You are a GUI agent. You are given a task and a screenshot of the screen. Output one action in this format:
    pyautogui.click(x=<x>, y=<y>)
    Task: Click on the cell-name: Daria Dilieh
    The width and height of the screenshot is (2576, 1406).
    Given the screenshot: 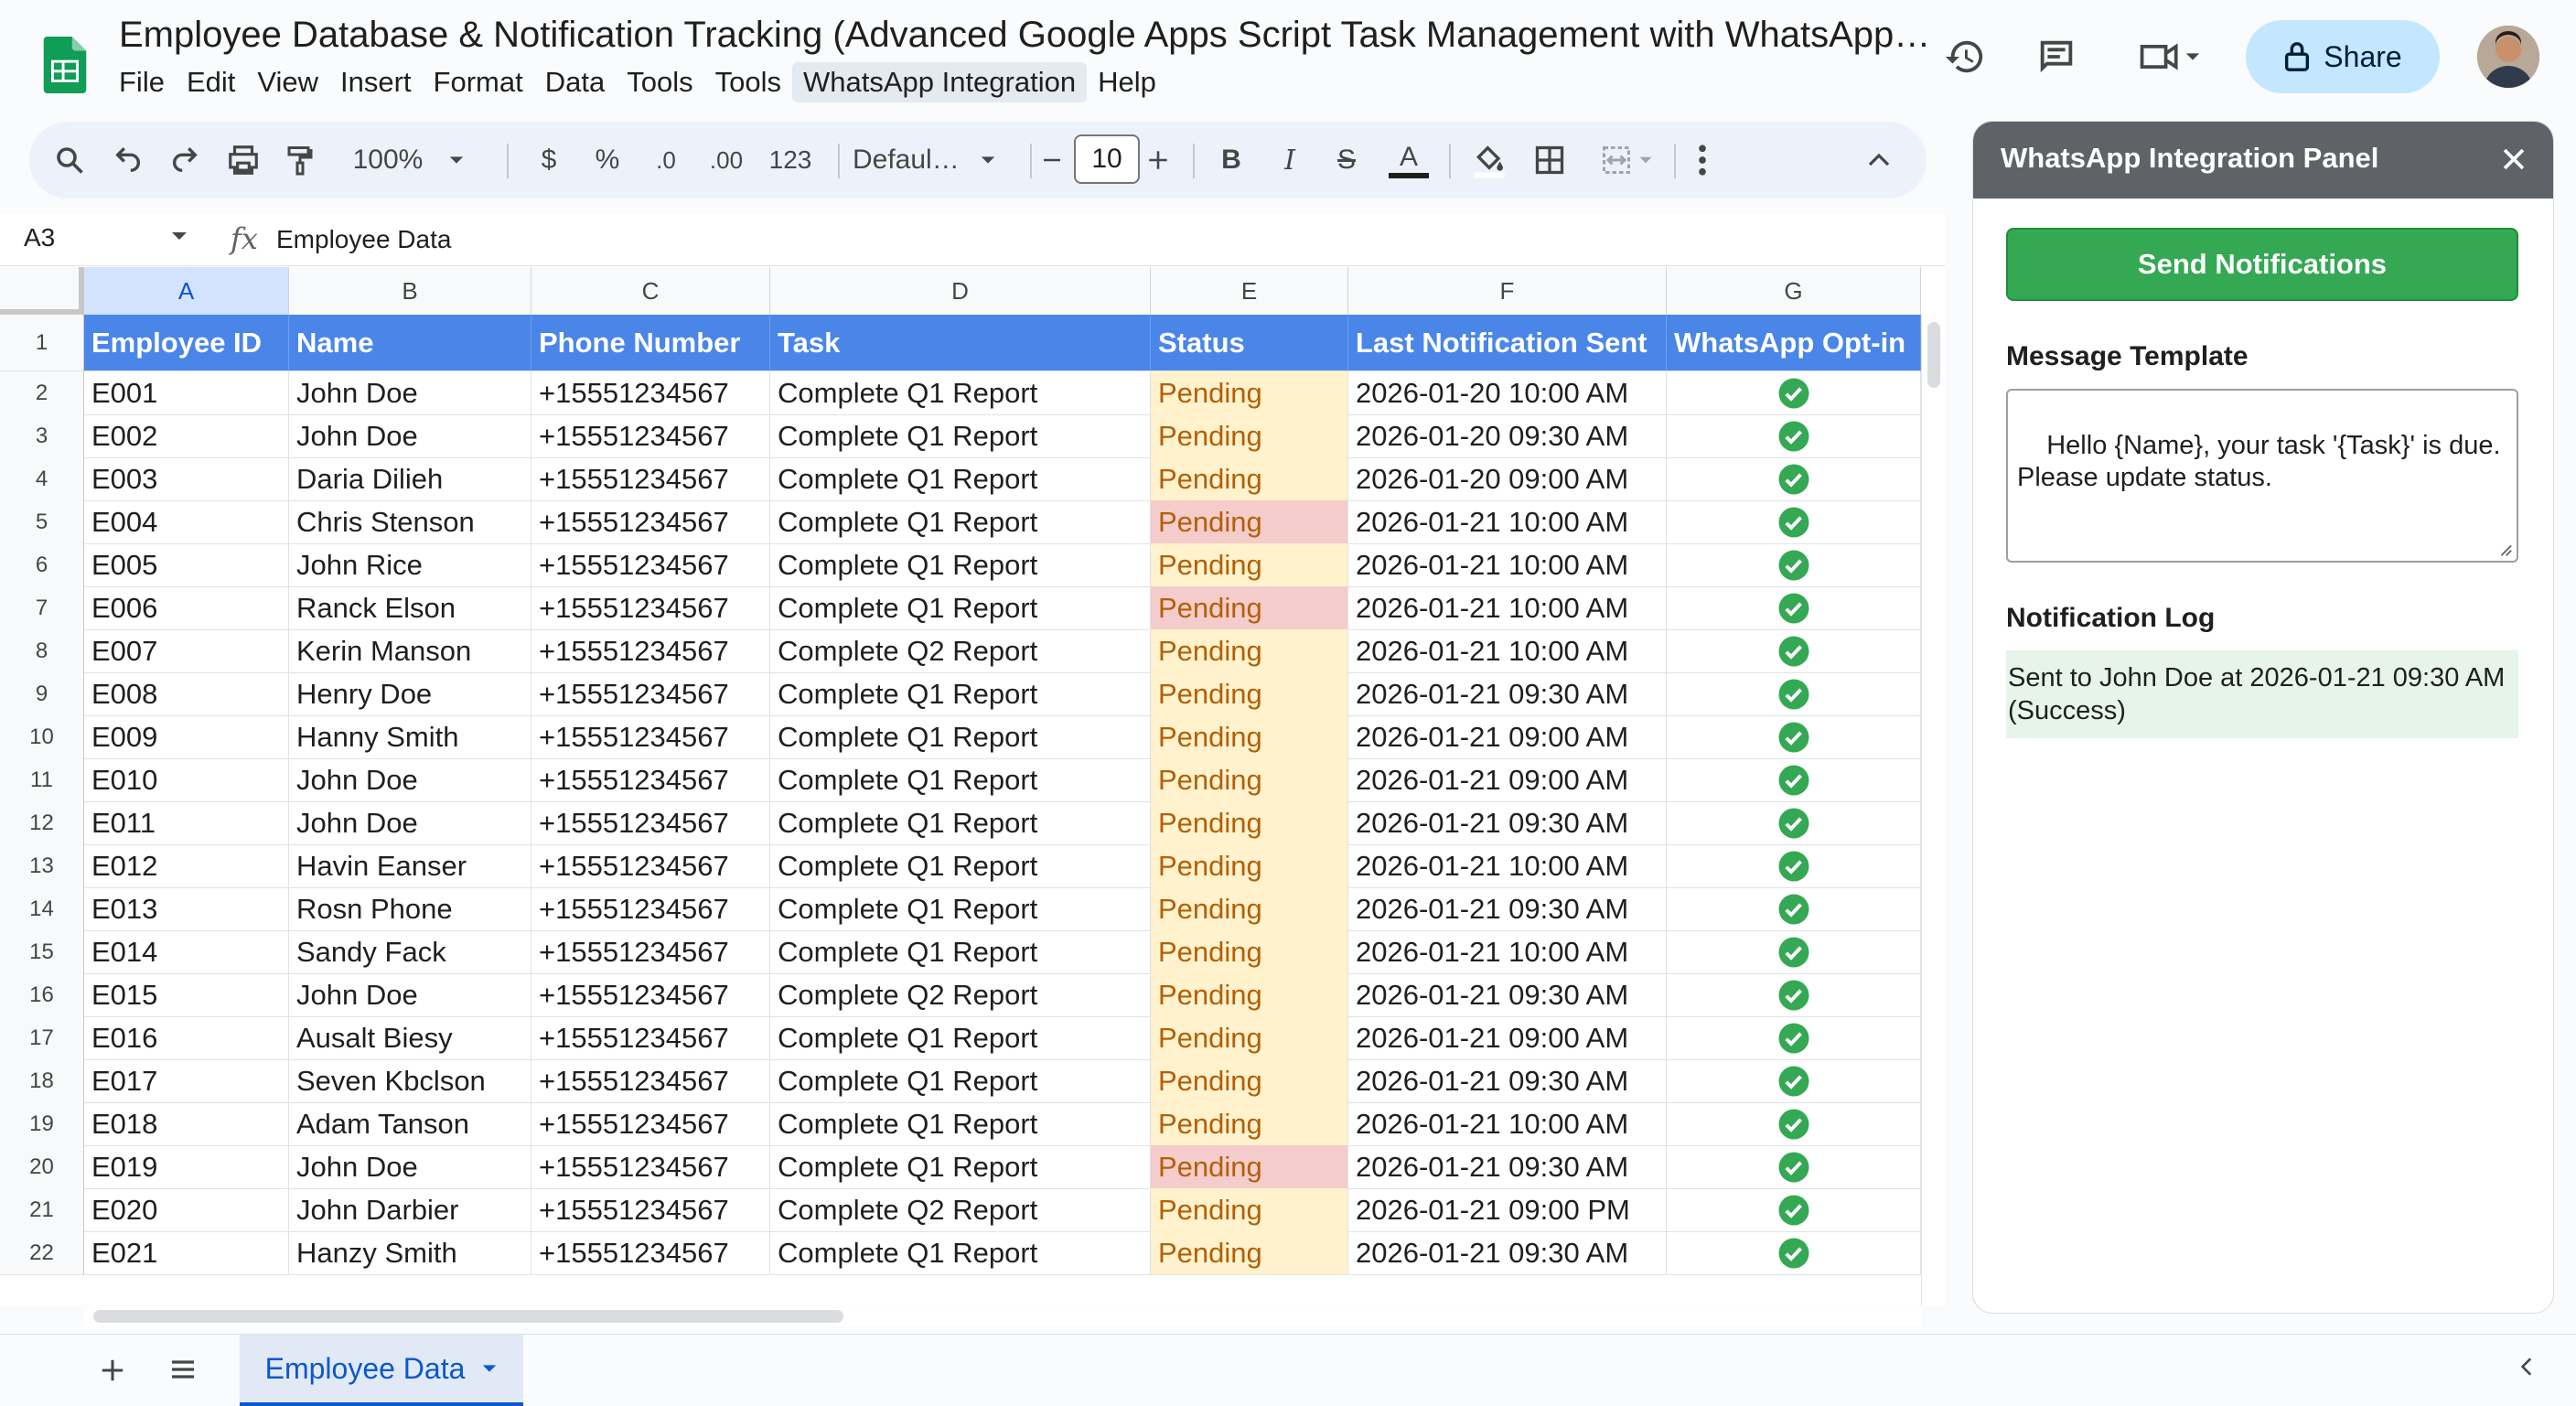 What is the action you would take?
    pyautogui.click(x=410, y=479)
    